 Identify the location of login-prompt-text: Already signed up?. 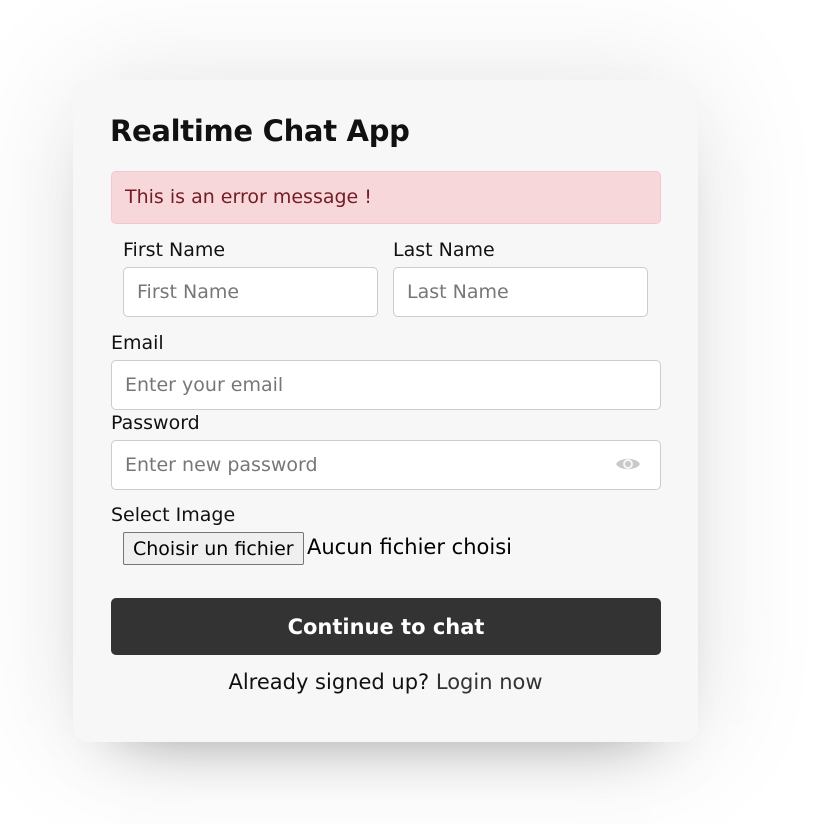
(329, 682).